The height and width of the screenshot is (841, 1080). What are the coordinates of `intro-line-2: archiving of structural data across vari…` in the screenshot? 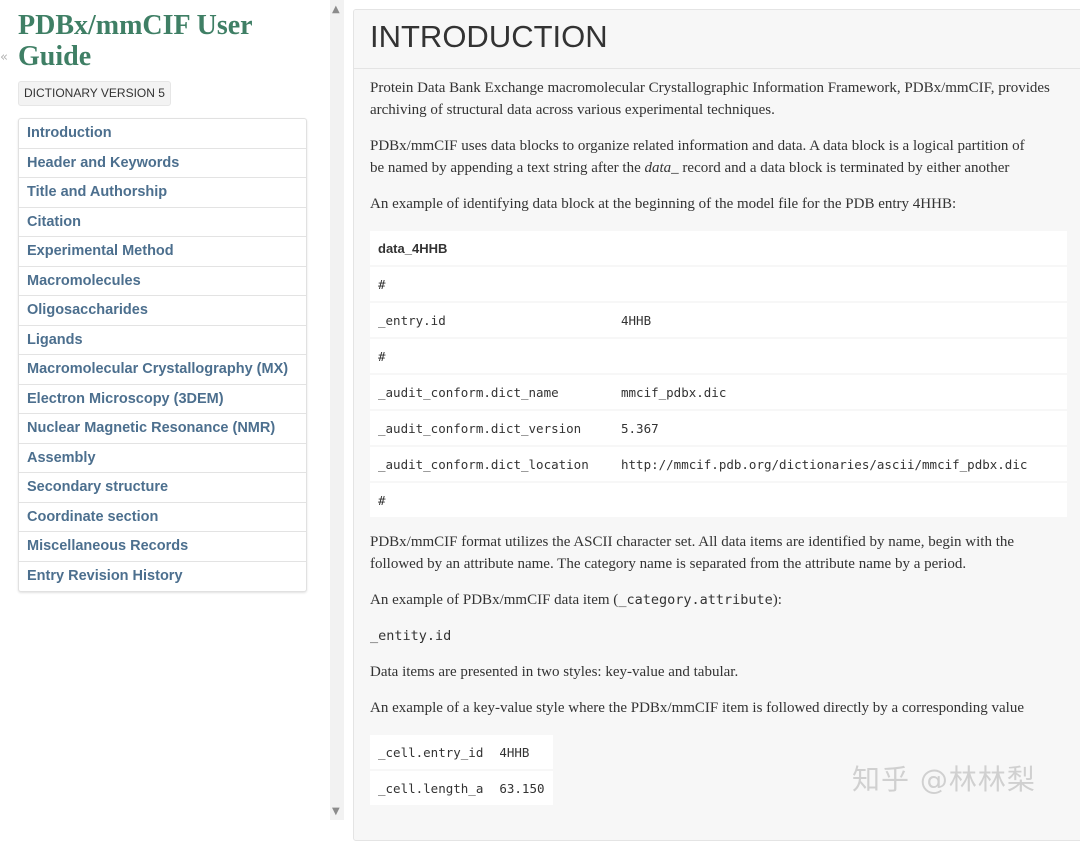 It's located at (572, 110).